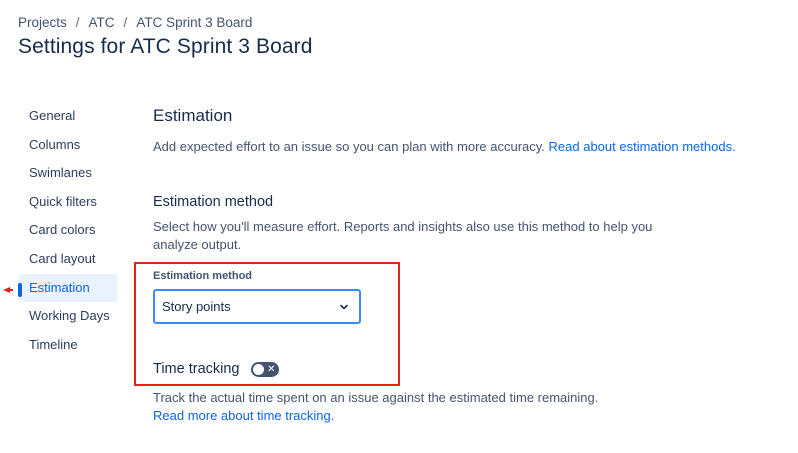  What do you see at coordinates (67, 288) in the screenshot?
I see `sidebar-item-estimation: Estimation` at bounding box center [67, 288].